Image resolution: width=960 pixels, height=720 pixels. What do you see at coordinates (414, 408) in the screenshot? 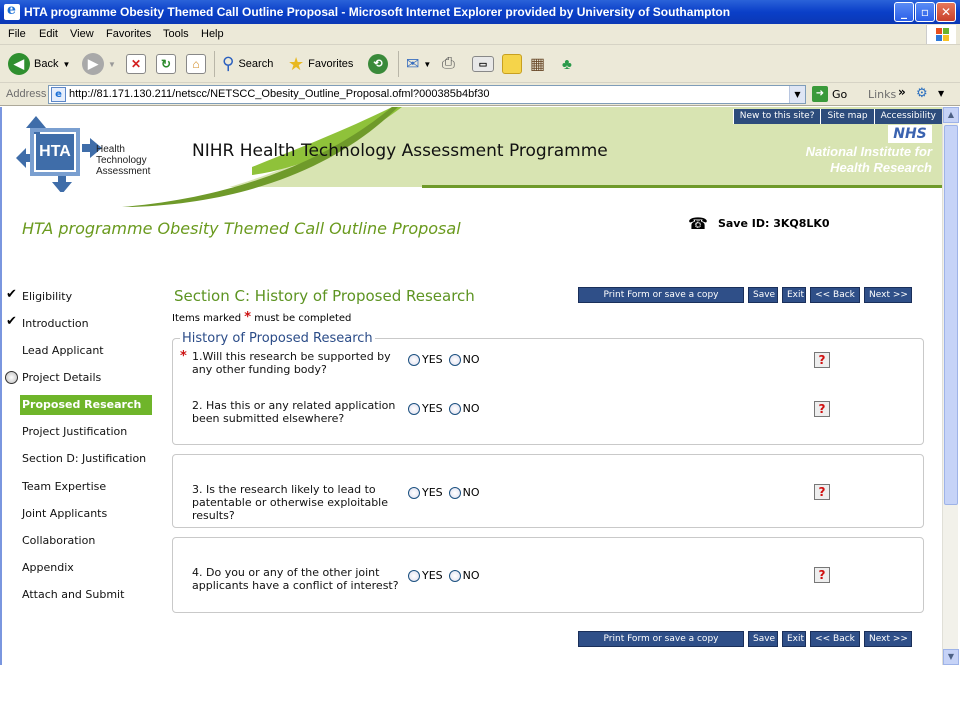
I see `q2-yes-radio` at bounding box center [414, 408].